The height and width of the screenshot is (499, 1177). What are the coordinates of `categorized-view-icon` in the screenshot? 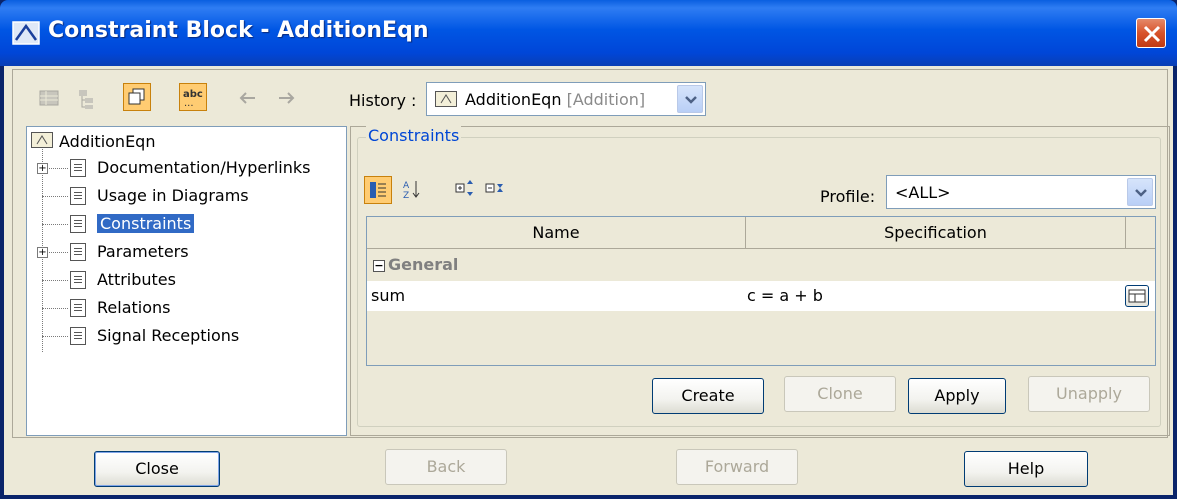 It's located at (378, 190).